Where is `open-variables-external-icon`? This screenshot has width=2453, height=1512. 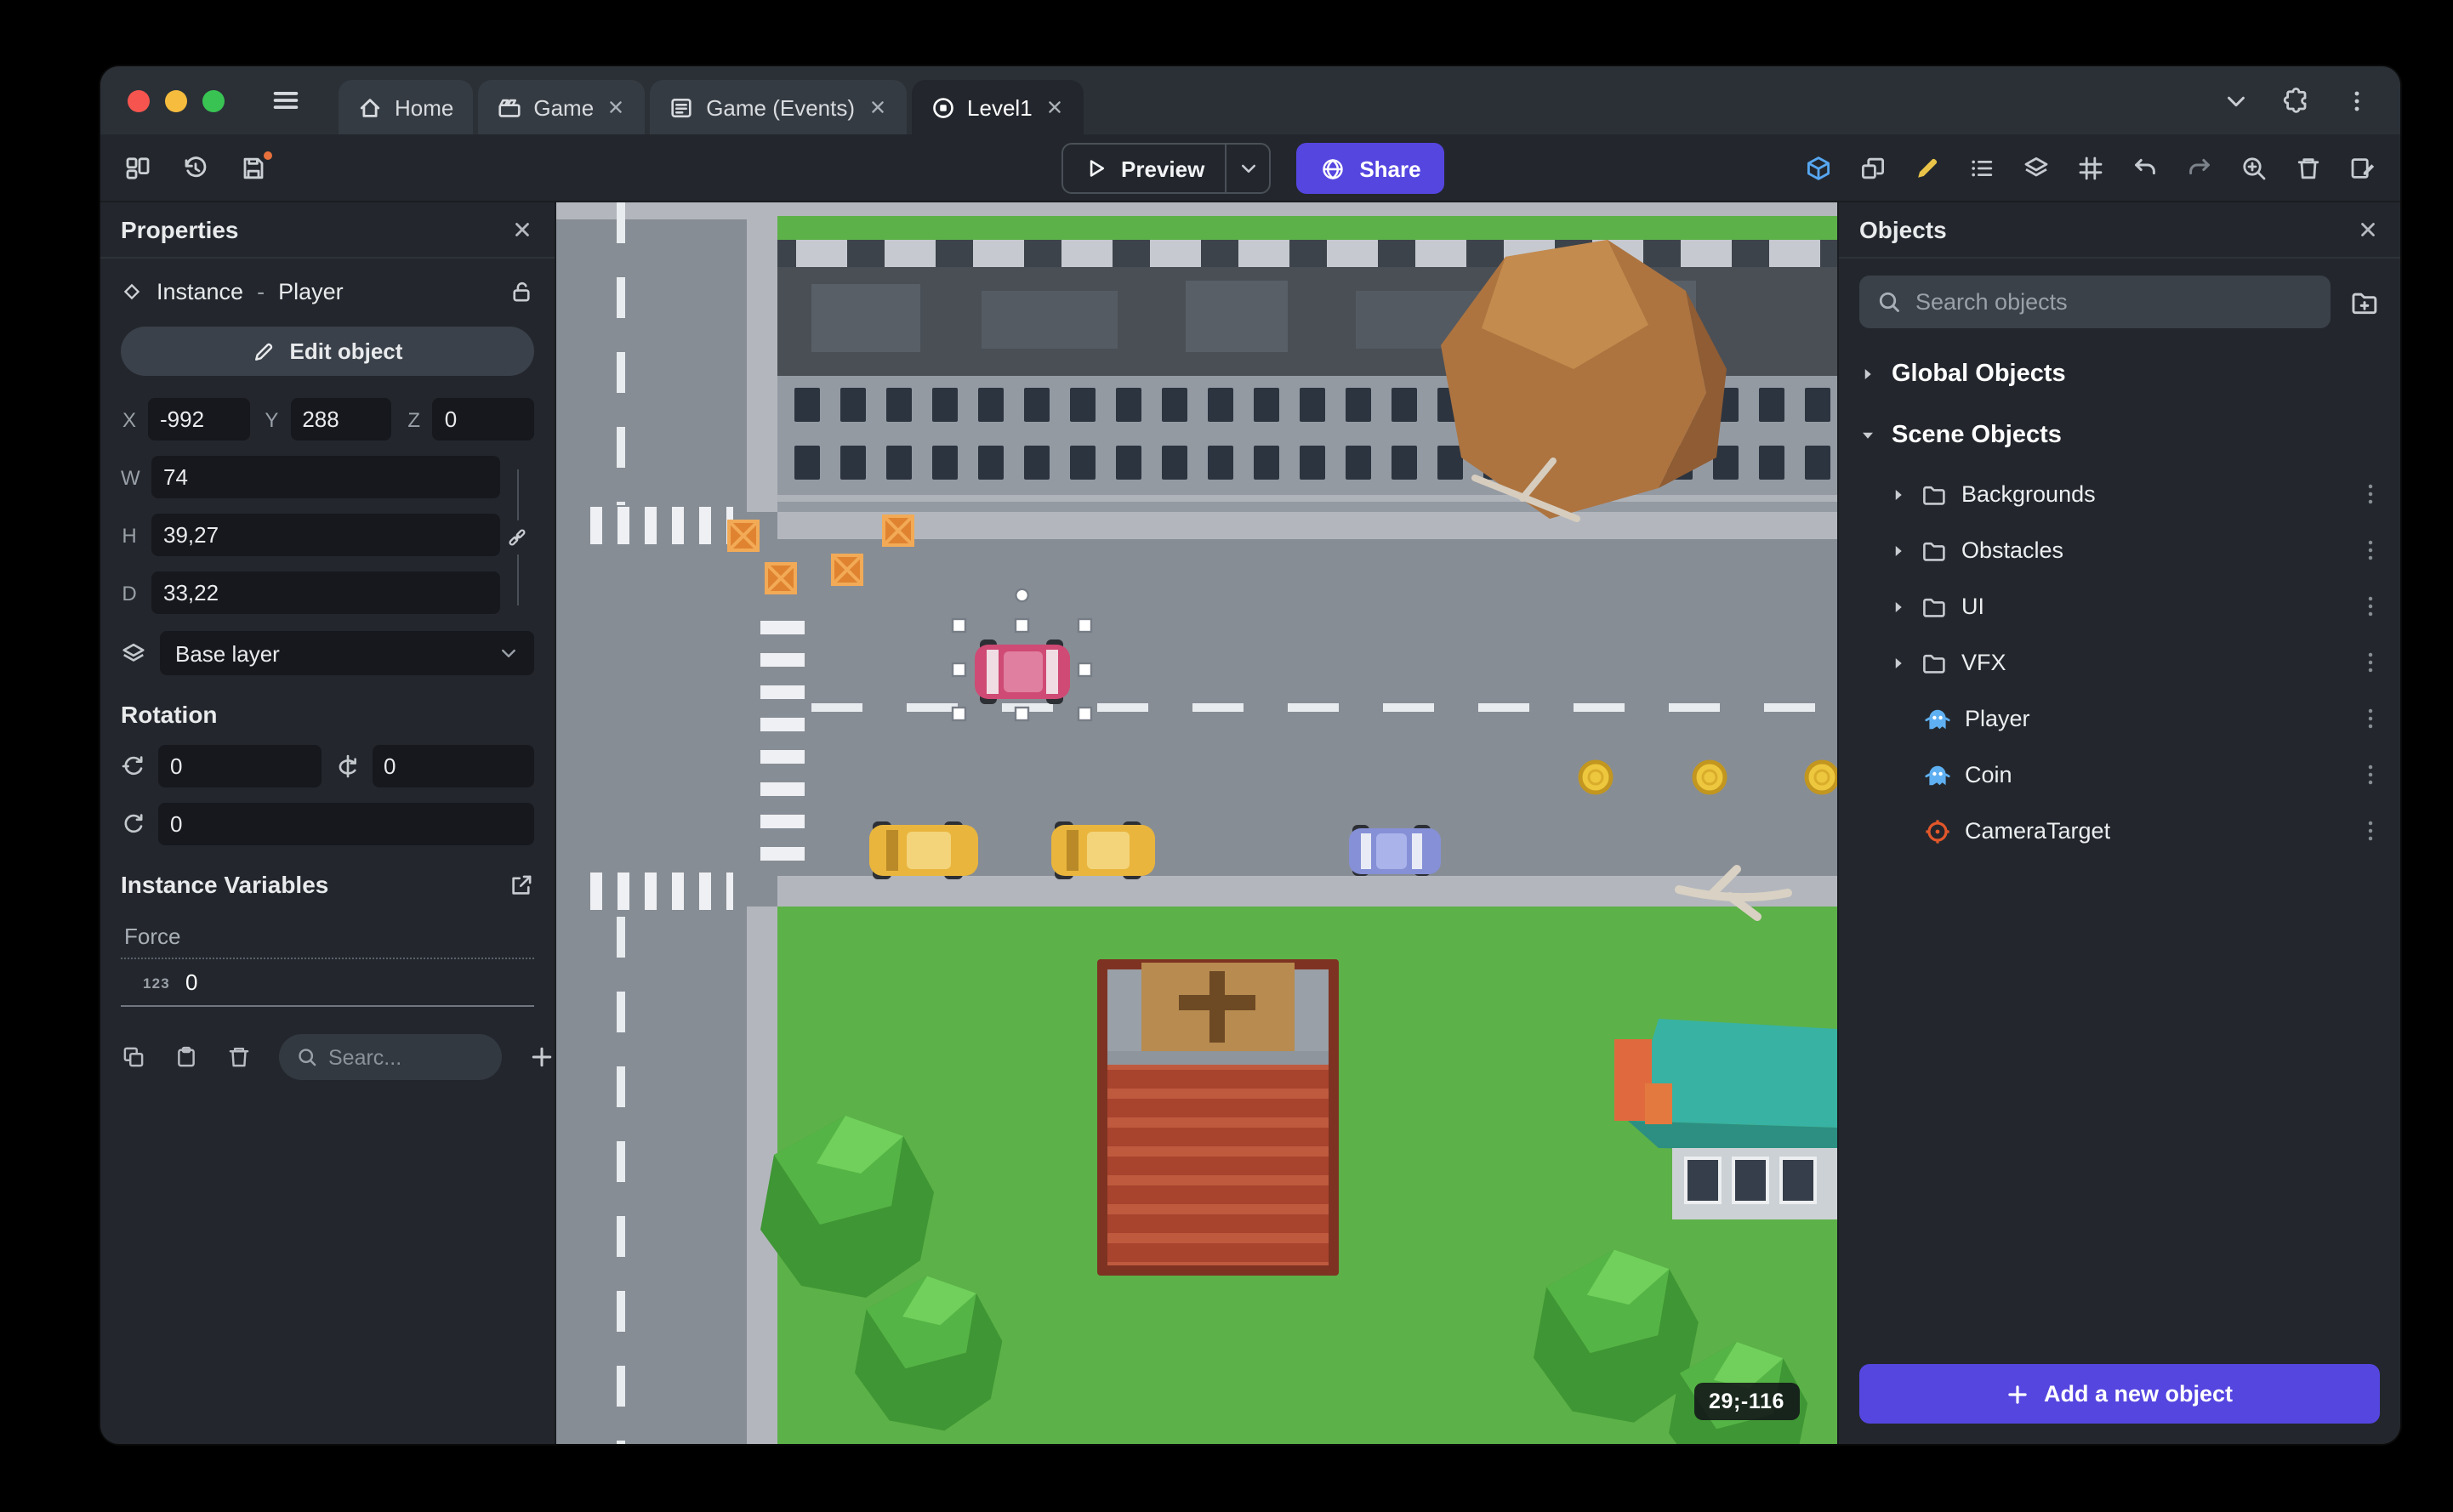 open-variables-external-icon is located at coordinates (521, 884).